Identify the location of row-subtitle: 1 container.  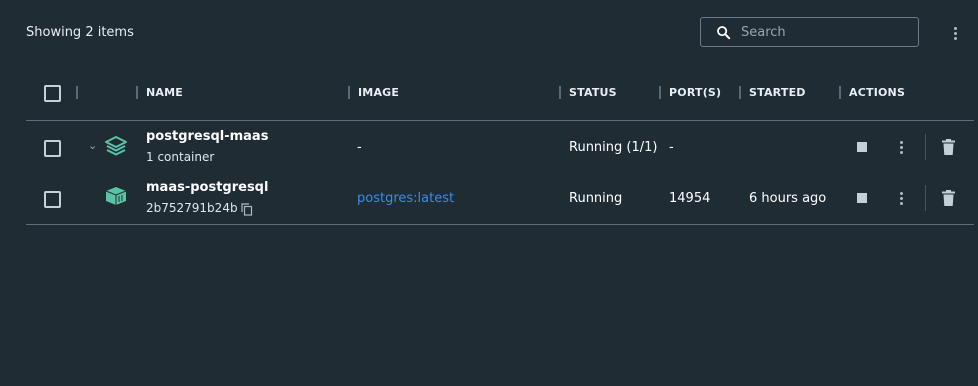
(180, 157).